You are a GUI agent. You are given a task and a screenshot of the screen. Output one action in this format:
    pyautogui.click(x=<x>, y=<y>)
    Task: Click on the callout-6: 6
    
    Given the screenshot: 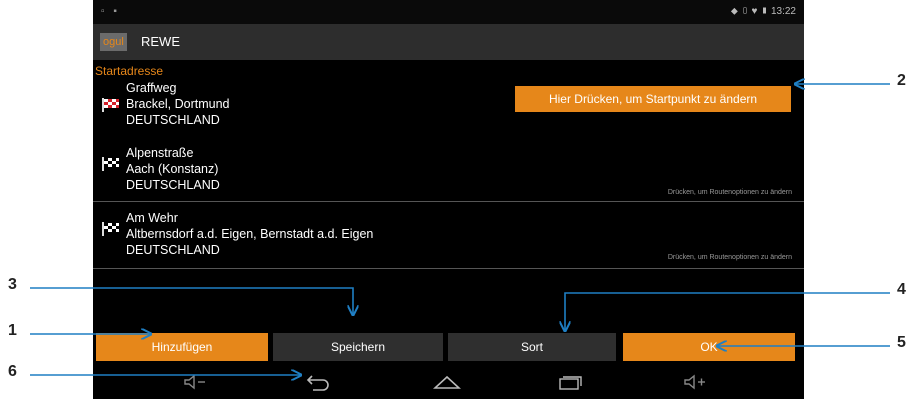 What is the action you would take?
    pyautogui.click(x=12, y=371)
    